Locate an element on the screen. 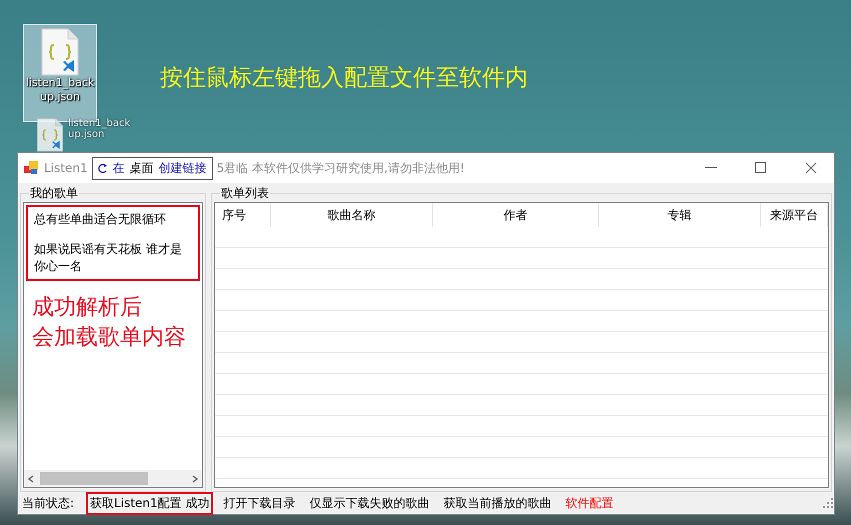 This screenshot has width=851, height=525. maximize-icon is located at coordinates (761, 168).